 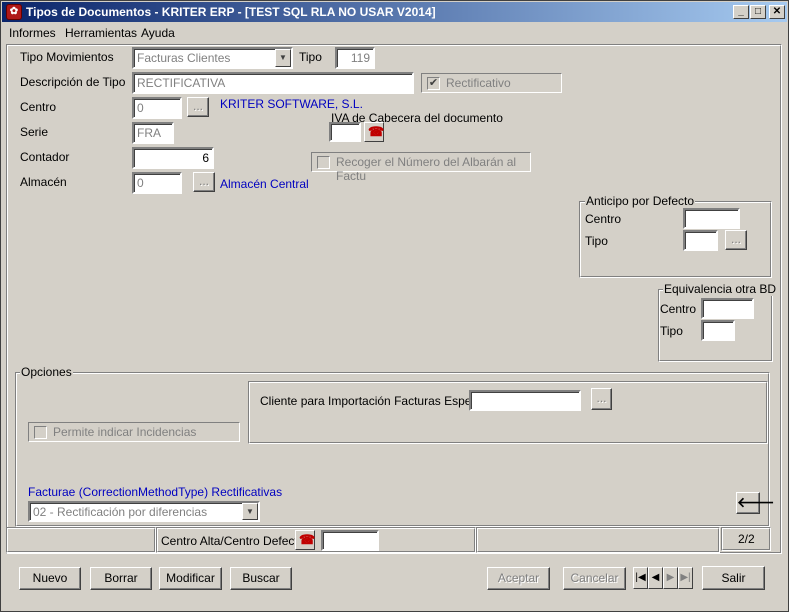 I want to click on record-count: 2/2, so click(x=746, y=539).